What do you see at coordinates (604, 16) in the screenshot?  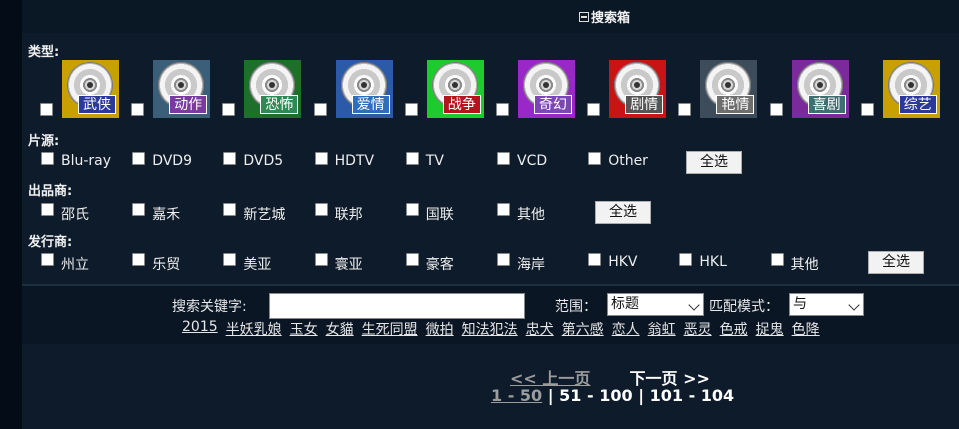 I see `search-box-title: 搜索箱` at bounding box center [604, 16].